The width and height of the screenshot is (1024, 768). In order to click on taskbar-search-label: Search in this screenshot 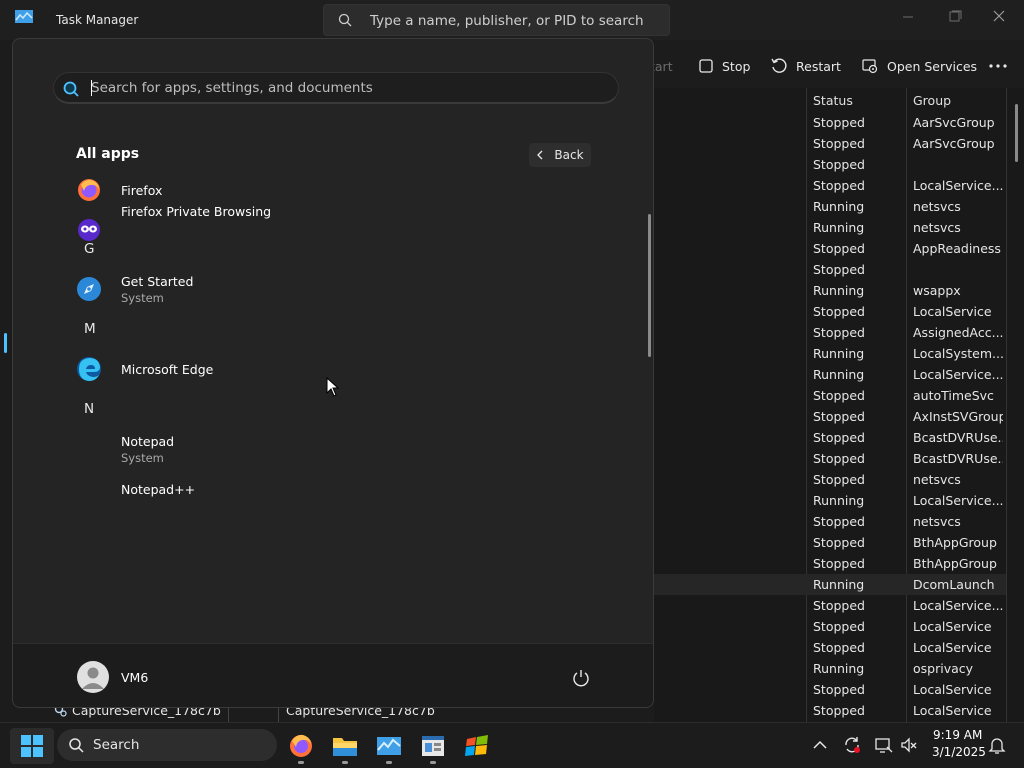, I will do `click(116, 745)`.